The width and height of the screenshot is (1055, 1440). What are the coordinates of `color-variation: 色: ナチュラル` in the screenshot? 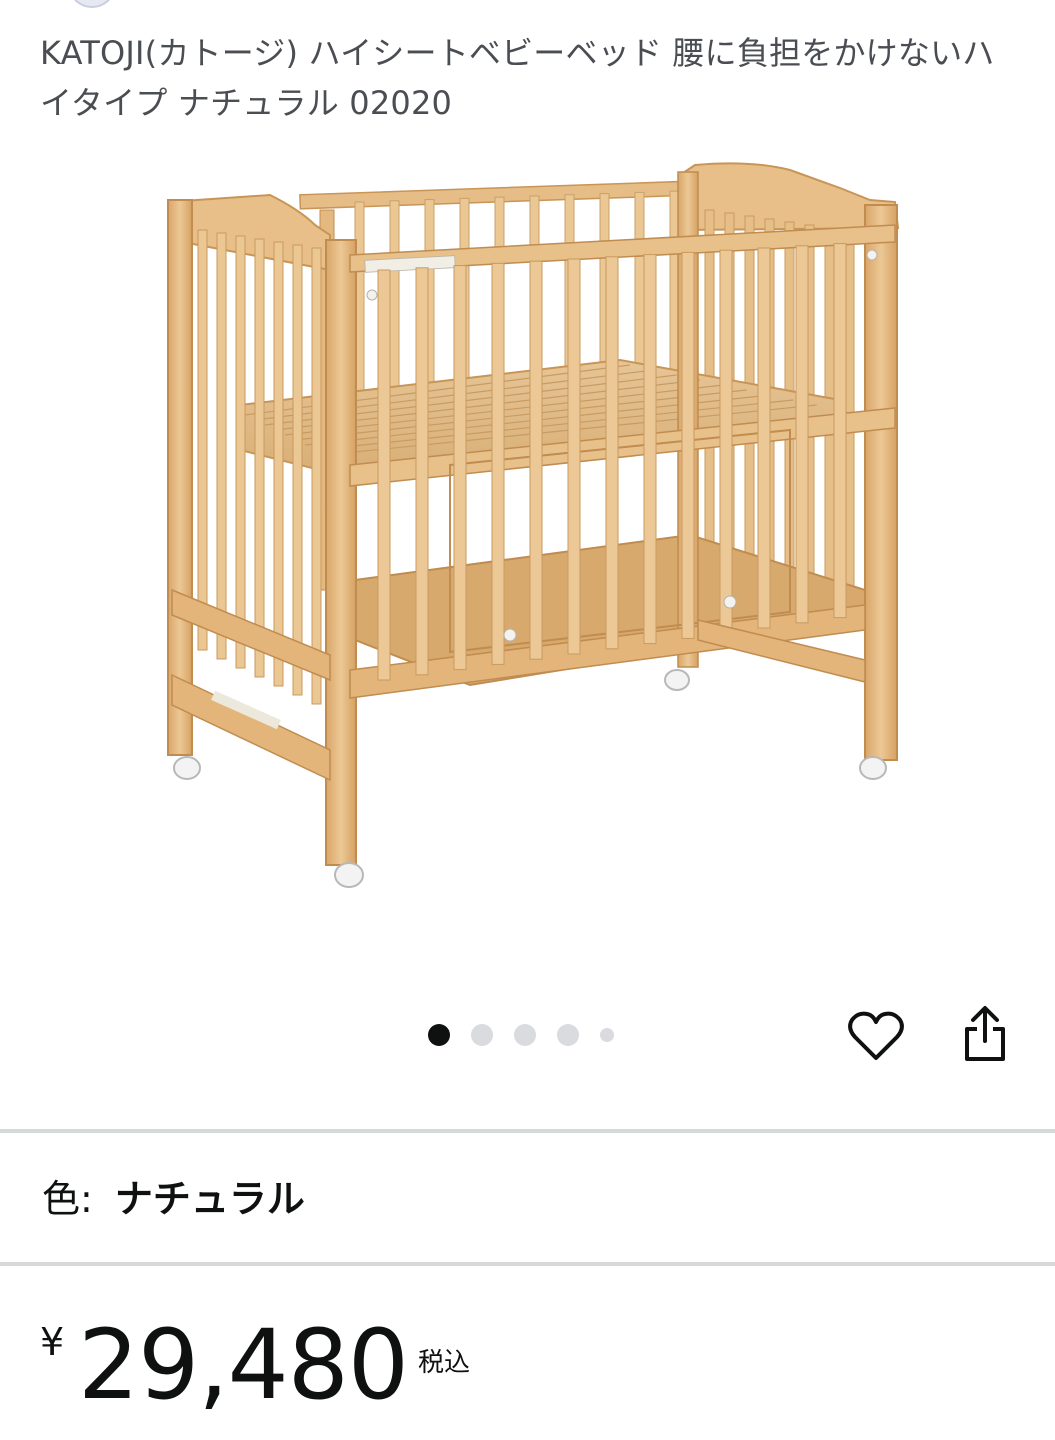 It's located at (173, 1199).